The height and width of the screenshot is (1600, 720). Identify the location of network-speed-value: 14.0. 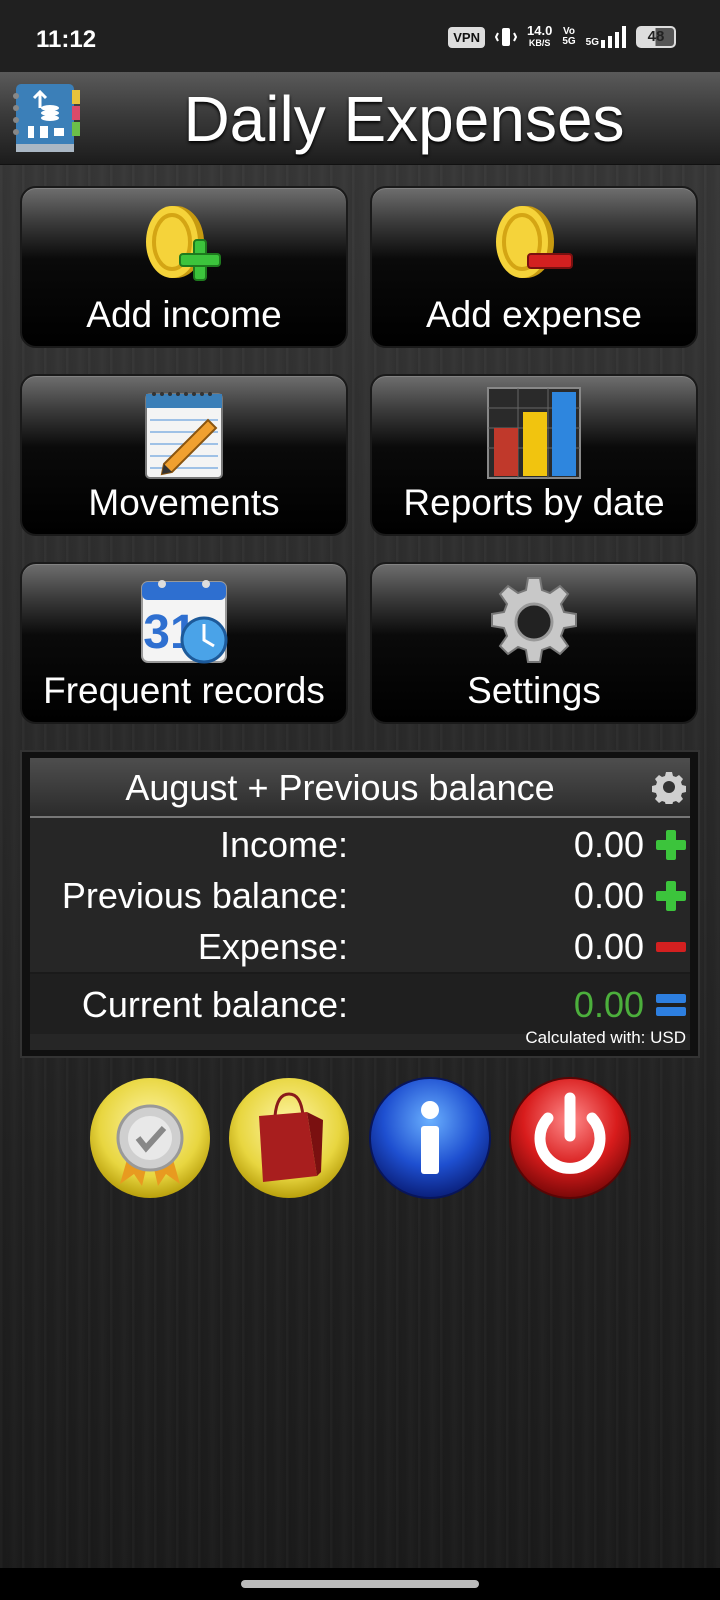
(540, 30).